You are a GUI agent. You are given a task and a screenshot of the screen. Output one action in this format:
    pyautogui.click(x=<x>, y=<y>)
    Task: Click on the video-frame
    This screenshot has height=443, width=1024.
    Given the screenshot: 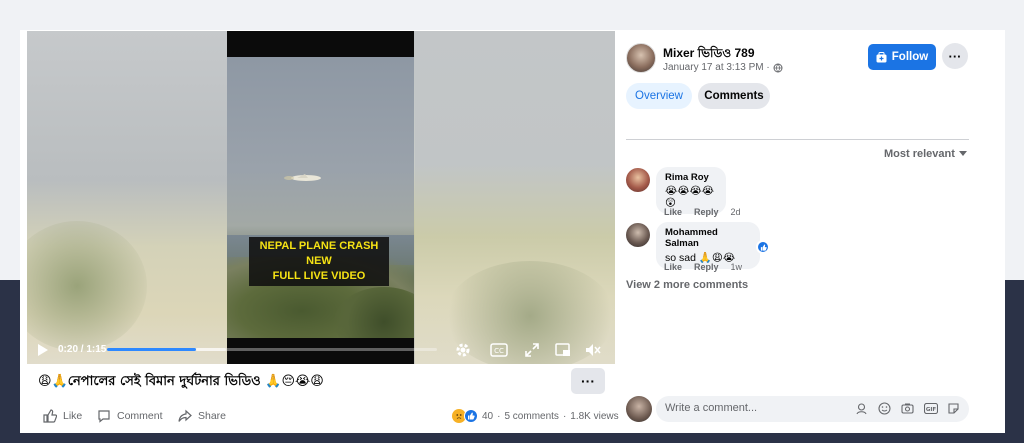 What is the action you would take?
    pyautogui.click(x=320, y=197)
    